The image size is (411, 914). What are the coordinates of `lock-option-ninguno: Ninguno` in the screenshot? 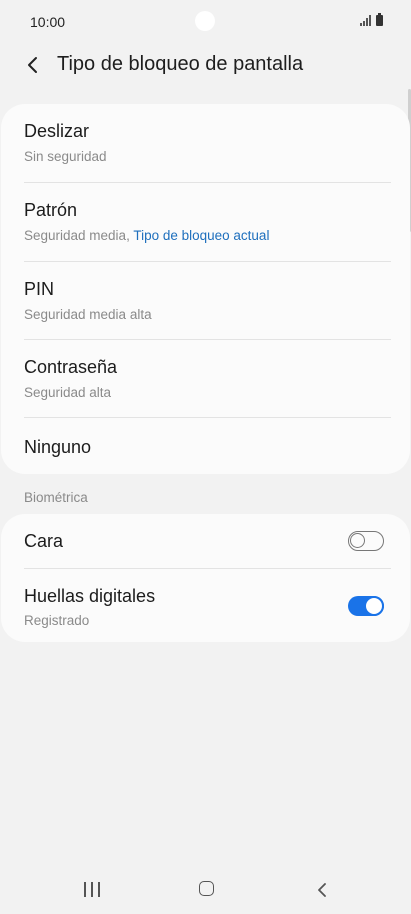 It's located at (205, 446).